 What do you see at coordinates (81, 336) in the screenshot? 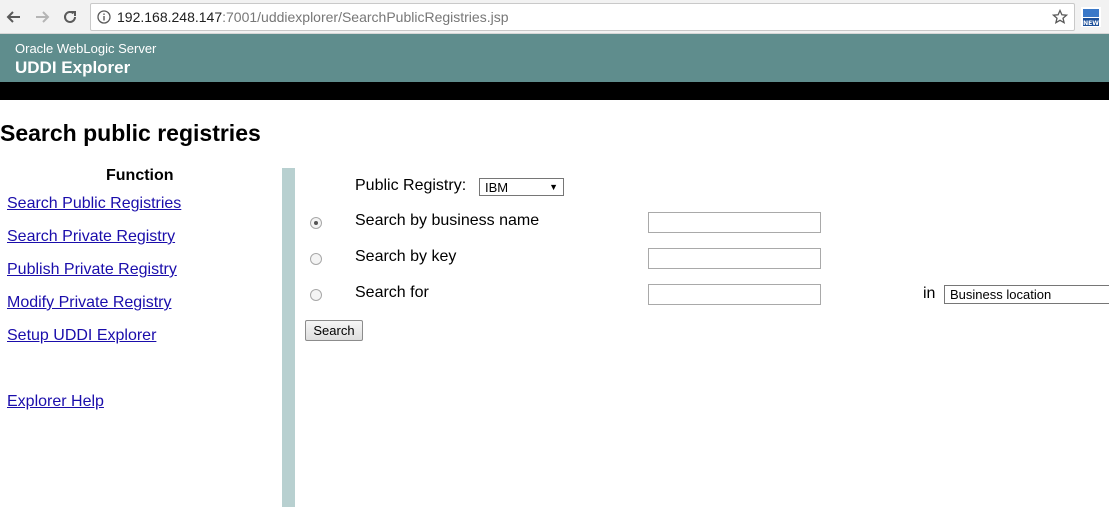
I see `nav-link-setup-uddi-explorer: Setup UDDI Explorer` at bounding box center [81, 336].